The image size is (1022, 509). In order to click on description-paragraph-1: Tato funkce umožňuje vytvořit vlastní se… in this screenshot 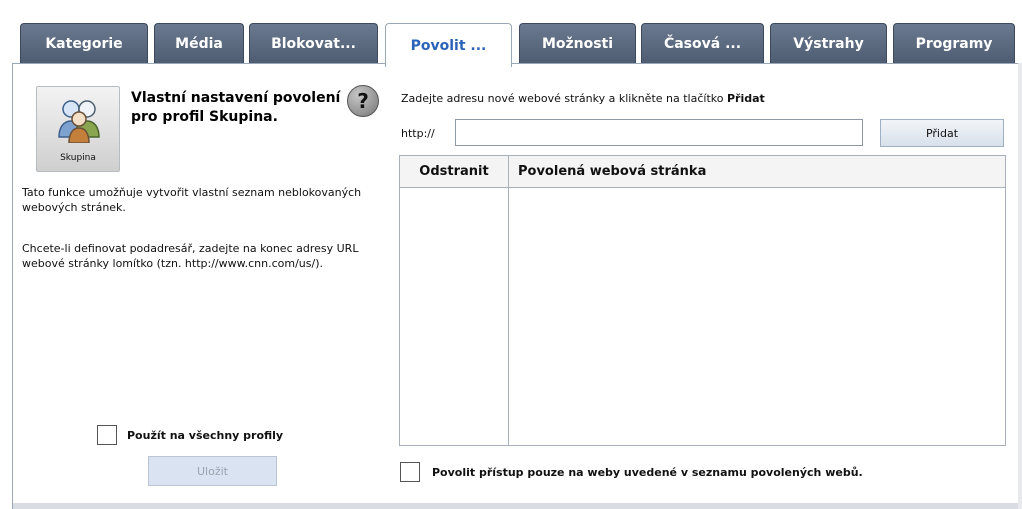, I will do `click(192, 200)`.